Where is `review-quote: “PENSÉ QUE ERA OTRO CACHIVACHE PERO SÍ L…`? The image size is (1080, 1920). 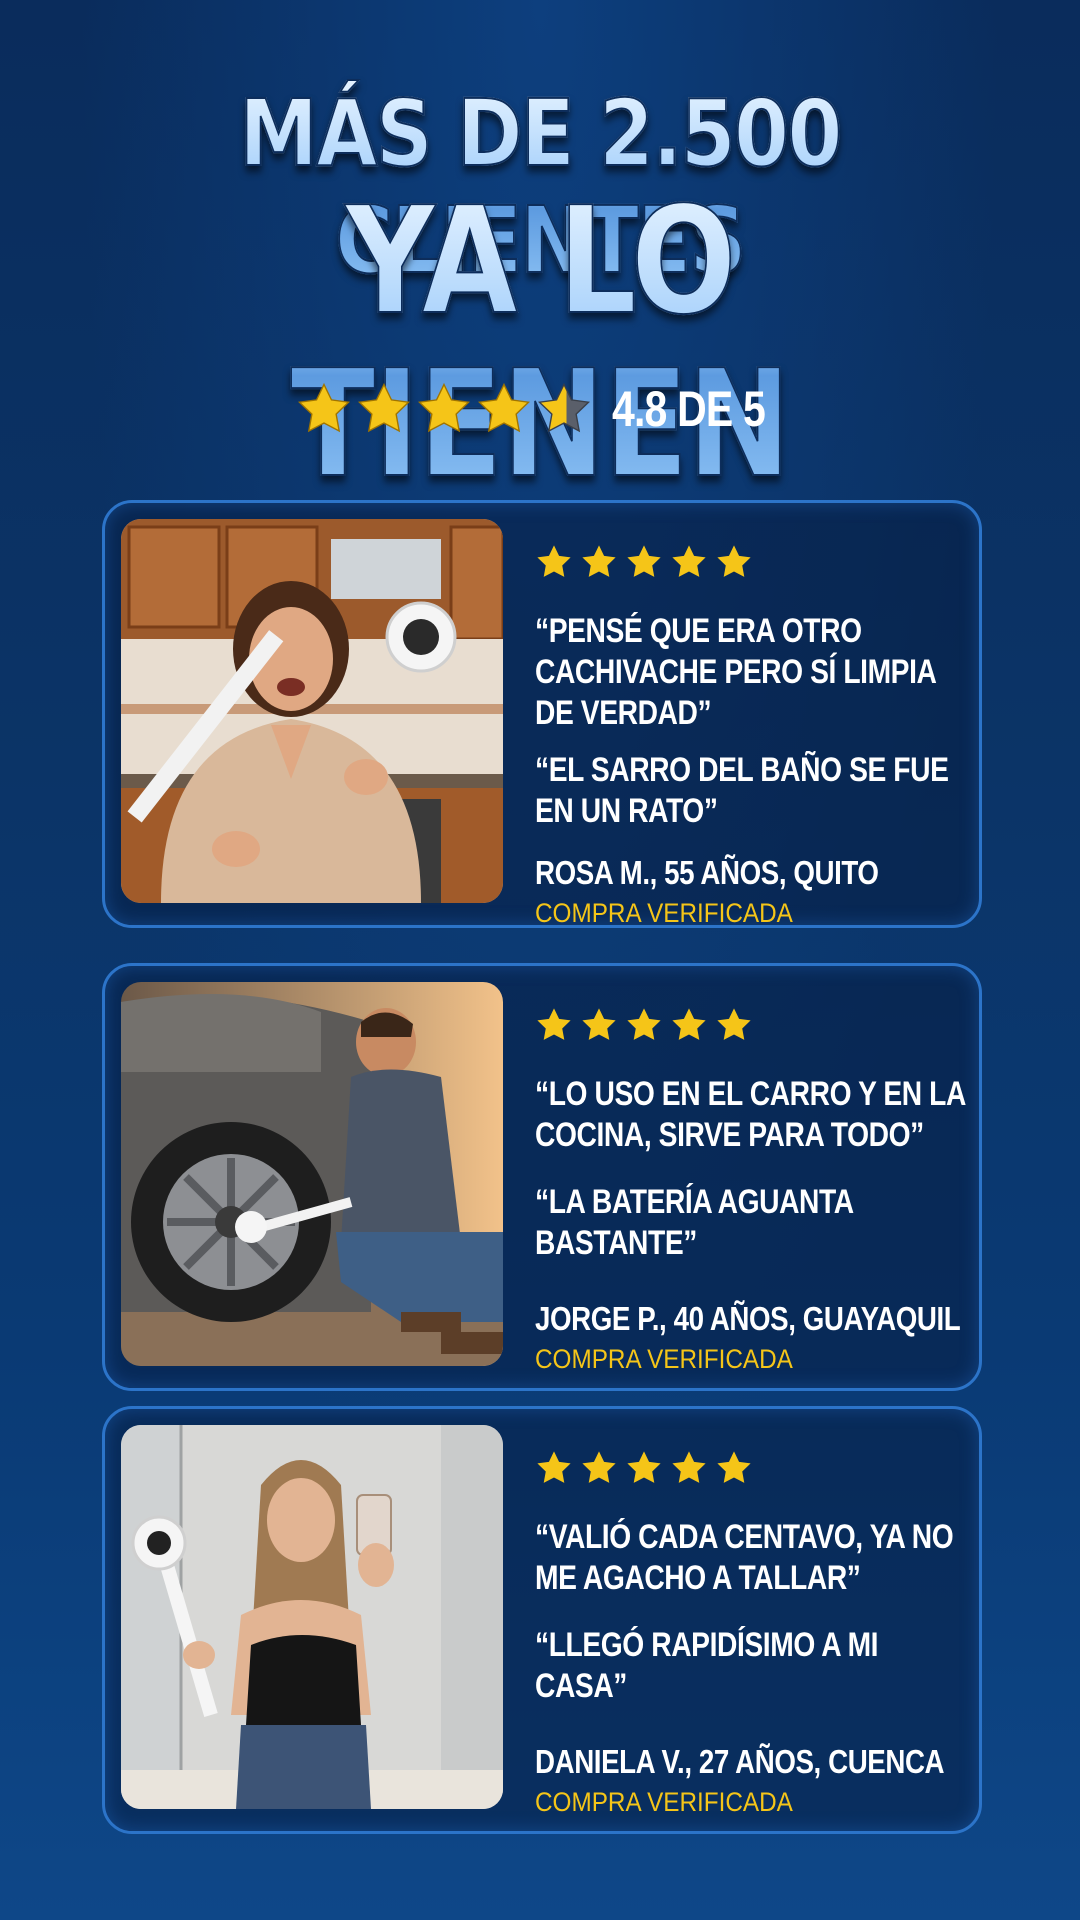
review-quote: “PENSÉ QUE ERA OTRO CACHIVACHE PERO SÍ L… is located at coordinates (735, 672).